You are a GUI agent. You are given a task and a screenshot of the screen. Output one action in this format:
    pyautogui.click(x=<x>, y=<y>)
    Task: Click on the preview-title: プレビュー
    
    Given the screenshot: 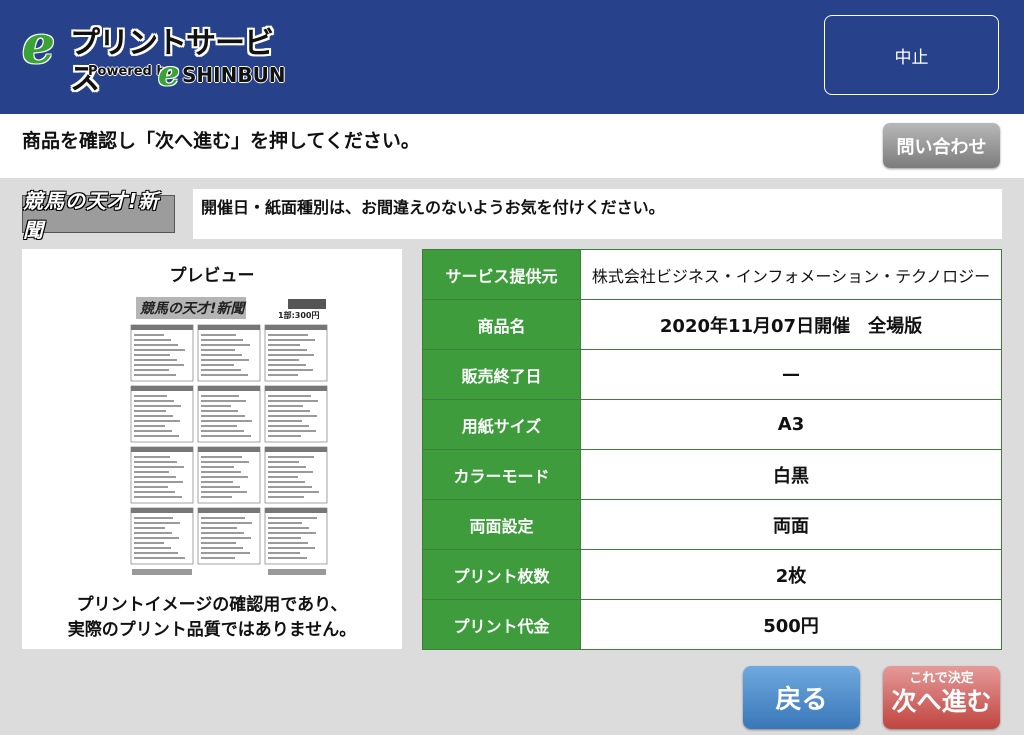 What is the action you would take?
    pyautogui.click(x=212, y=276)
    